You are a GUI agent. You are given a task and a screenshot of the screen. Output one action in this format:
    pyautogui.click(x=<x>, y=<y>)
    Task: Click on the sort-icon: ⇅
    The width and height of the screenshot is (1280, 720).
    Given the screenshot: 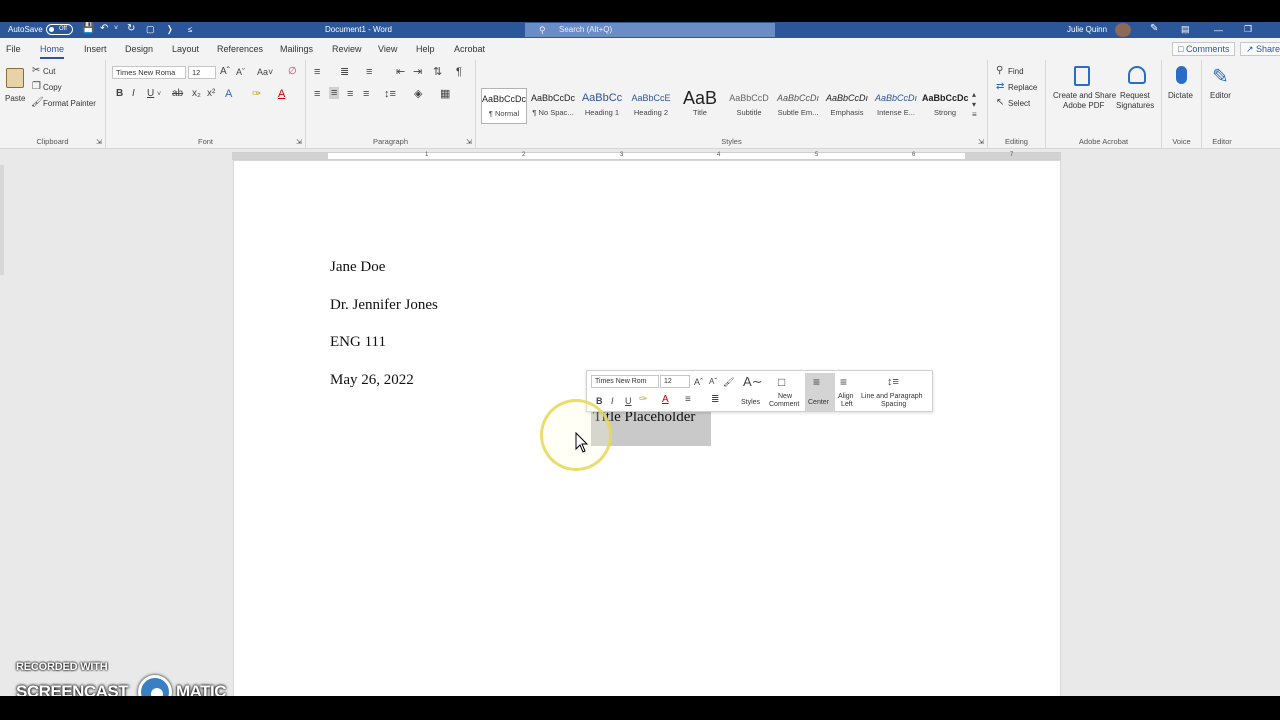 What is the action you would take?
    pyautogui.click(x=437, y=72)
    